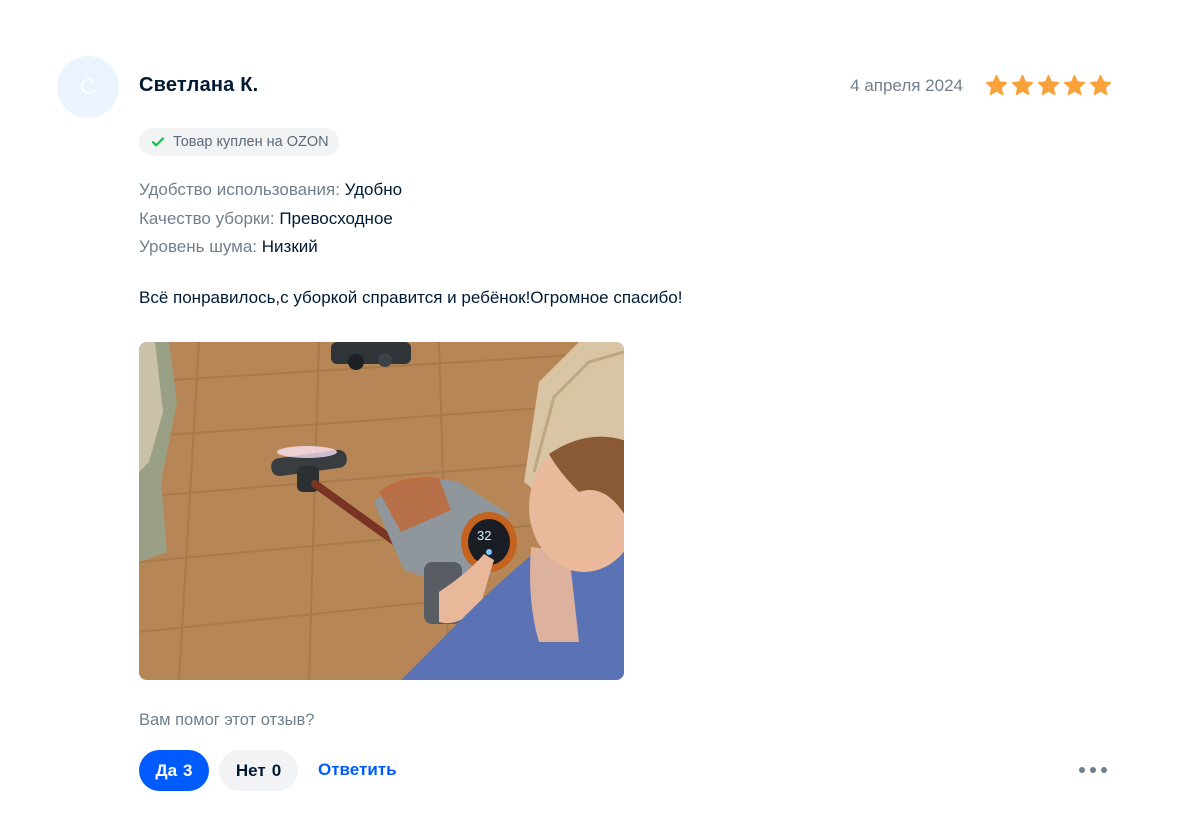  What do you see at coordinates (906, 85) in the screenshot?
I see `review-date: 4 апреля 2024` at bounding box center [906, 85].